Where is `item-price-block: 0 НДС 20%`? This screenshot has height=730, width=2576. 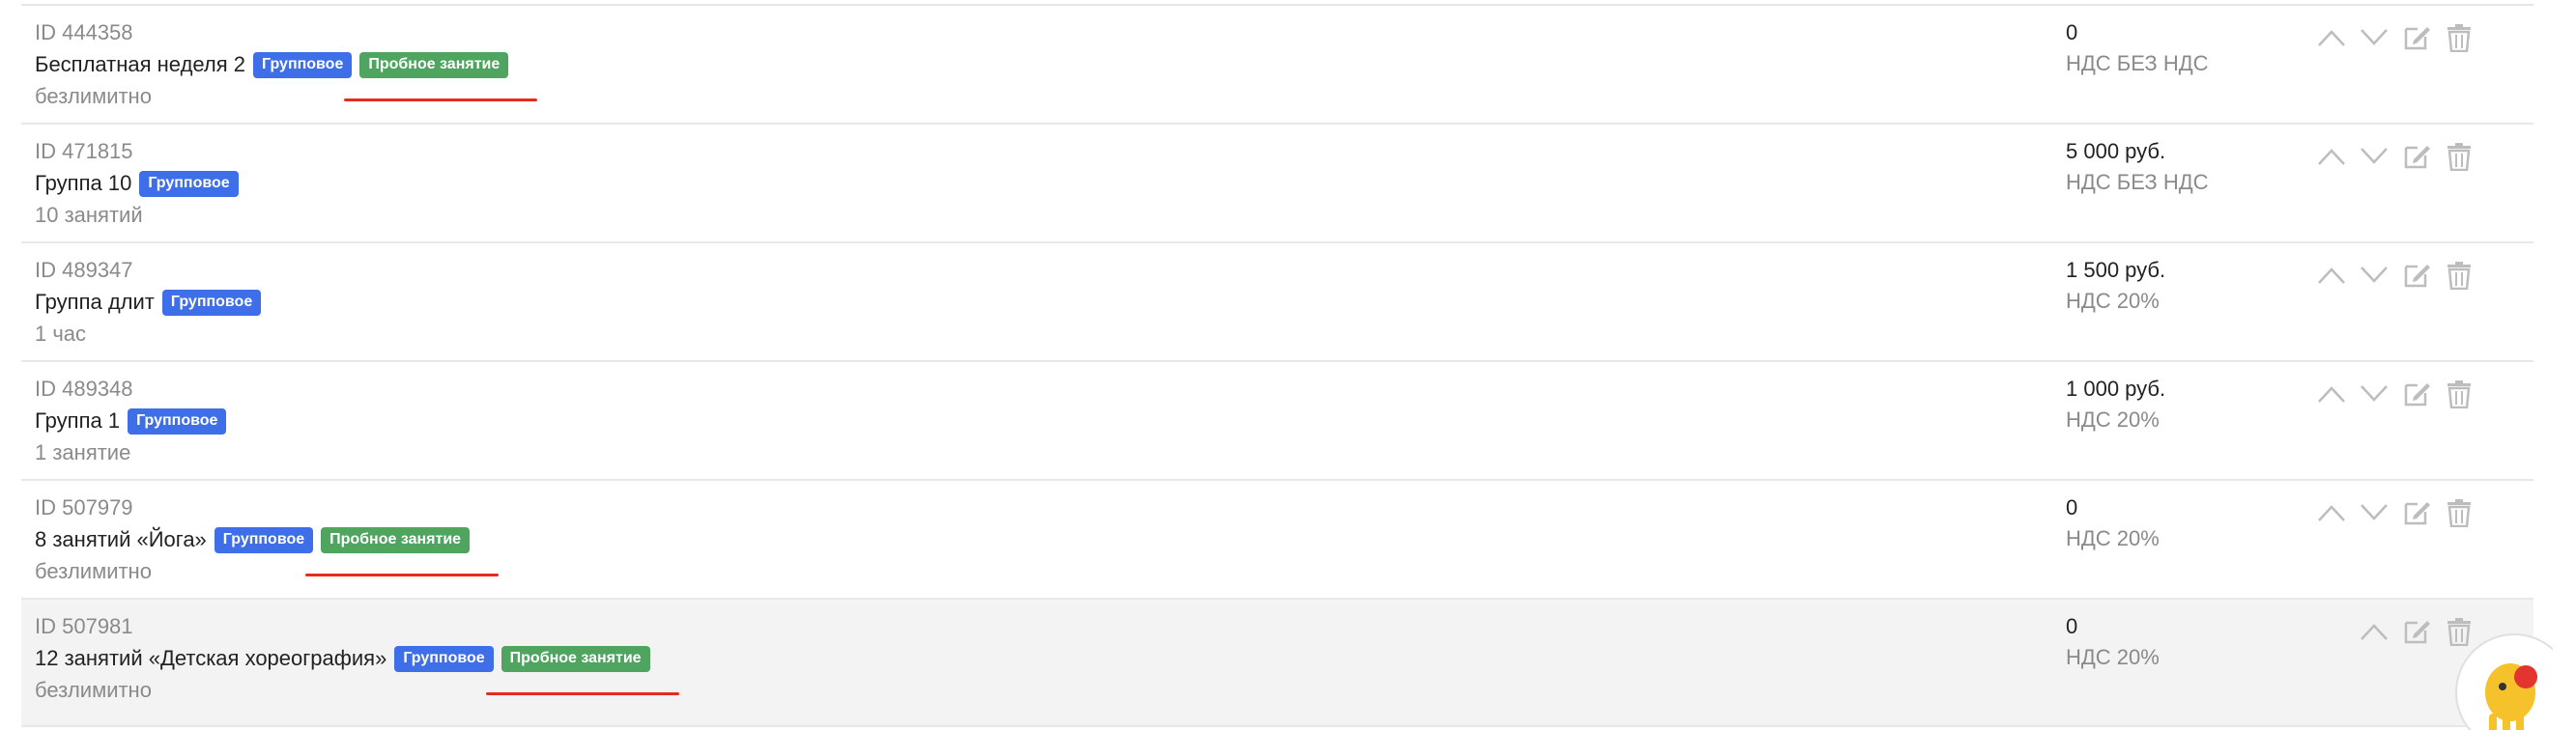 item-price-block: 0 НДС 20% is located at coordinates (2113, 642).